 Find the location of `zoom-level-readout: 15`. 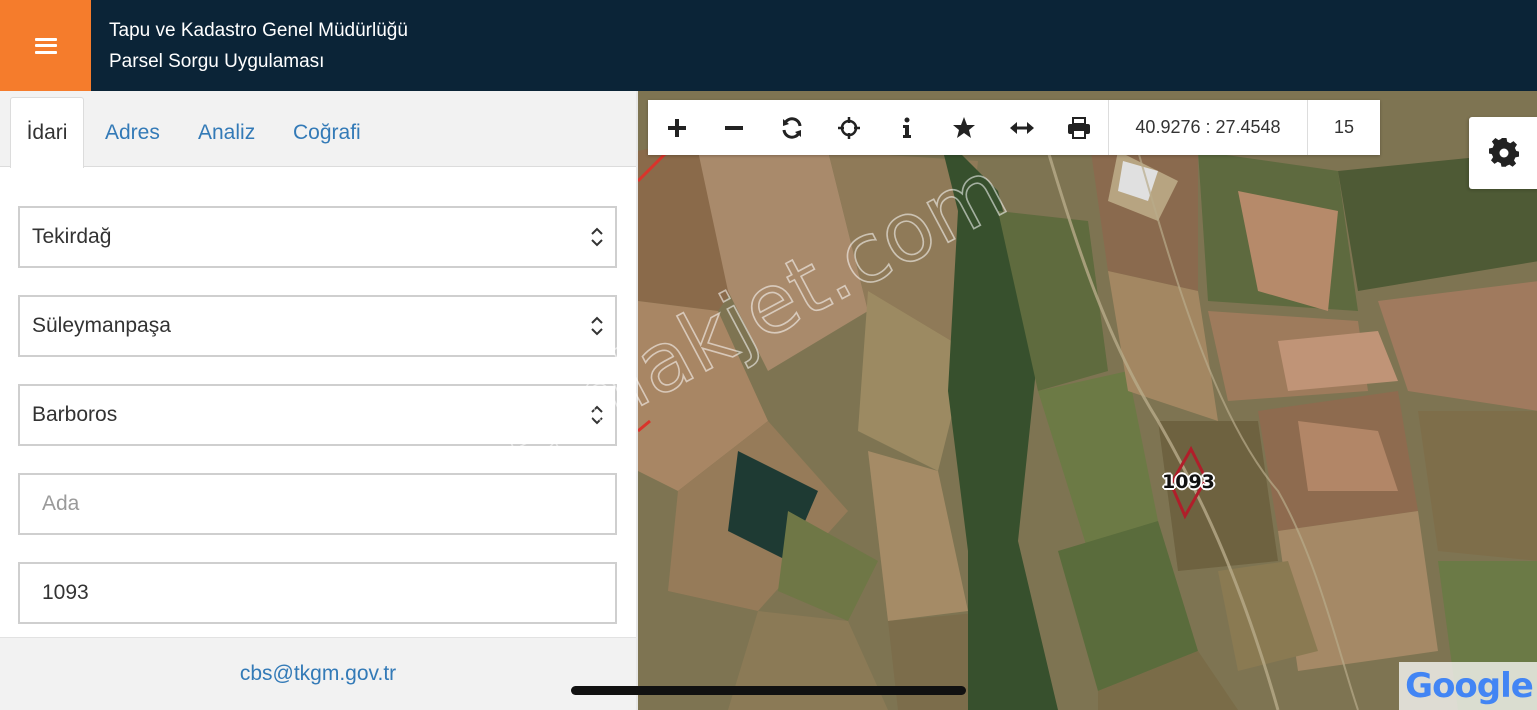

zoom-level-readout: 15 is located at coordinates (1343, 127).